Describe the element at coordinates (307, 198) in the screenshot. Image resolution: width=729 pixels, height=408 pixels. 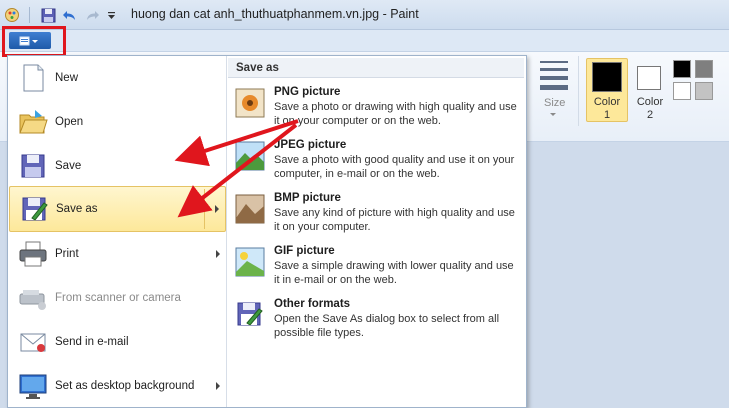
I see `option-title: BMP picture` at that location.